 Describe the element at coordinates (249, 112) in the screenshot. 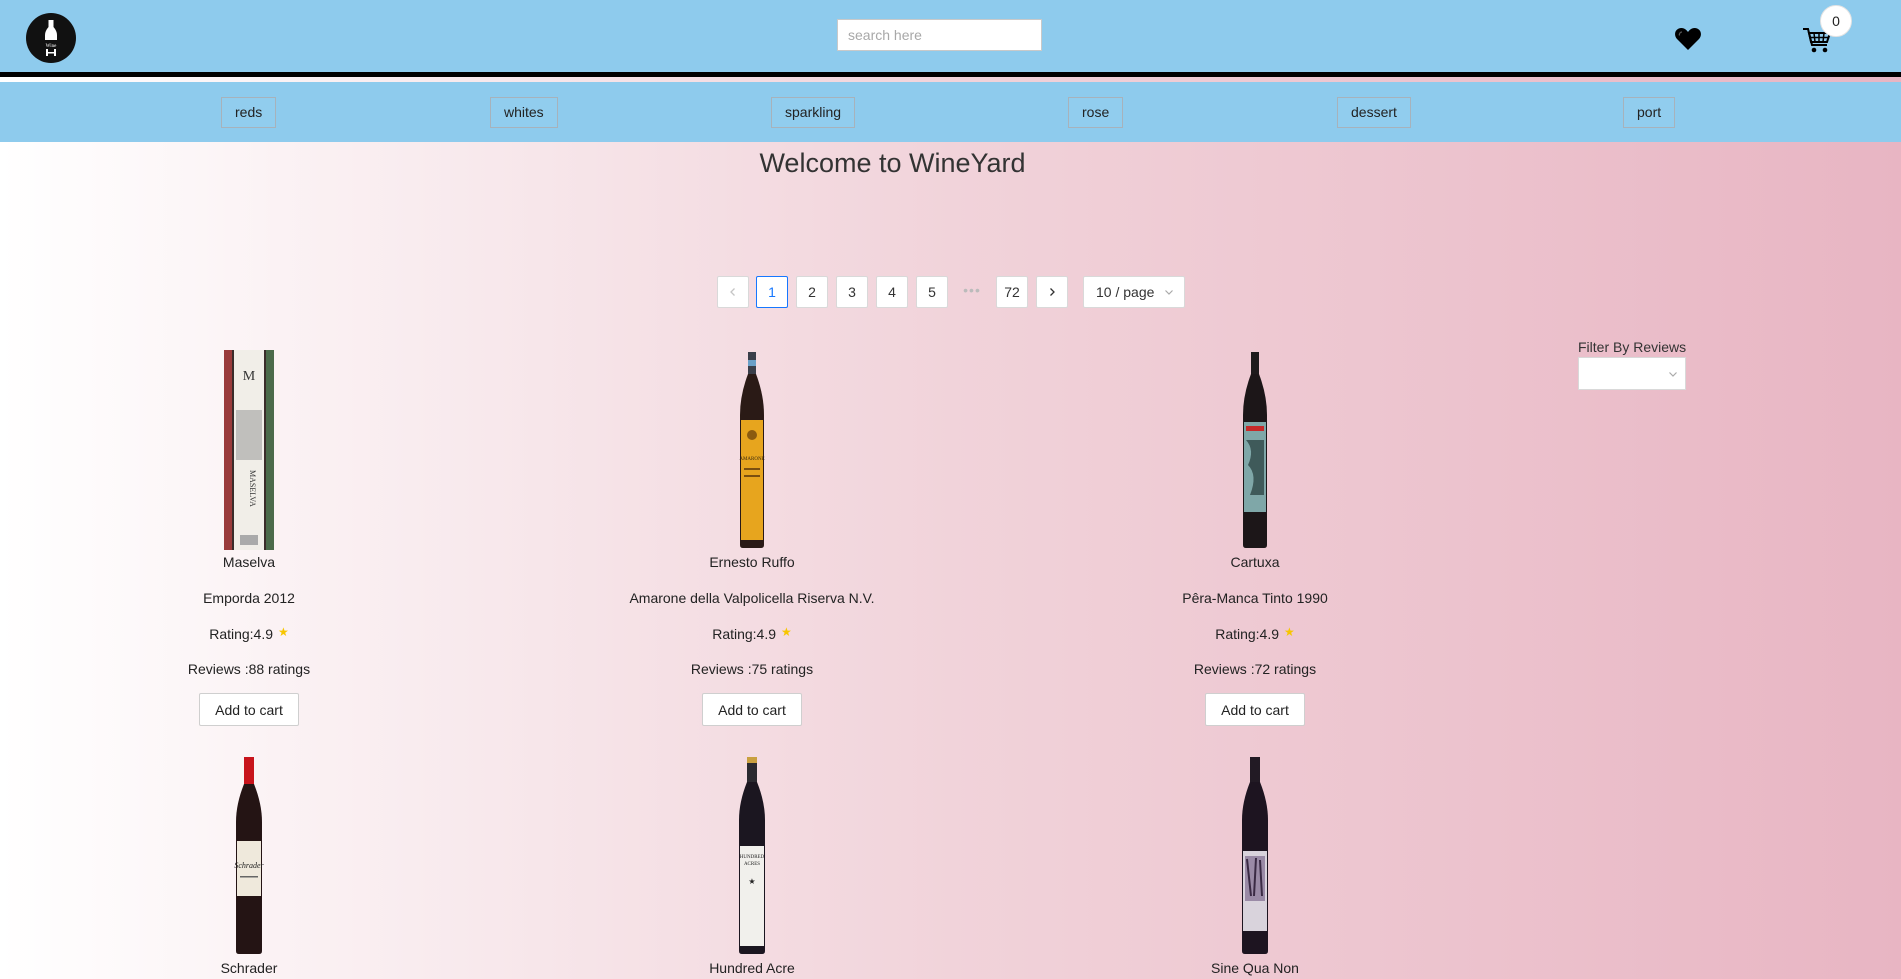

I see `category-reds-button: reds` at that location.